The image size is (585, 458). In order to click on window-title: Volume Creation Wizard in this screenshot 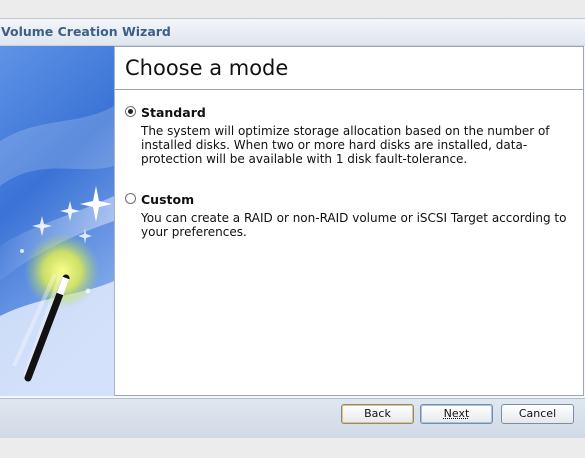, I will do `click(86, 31)`.